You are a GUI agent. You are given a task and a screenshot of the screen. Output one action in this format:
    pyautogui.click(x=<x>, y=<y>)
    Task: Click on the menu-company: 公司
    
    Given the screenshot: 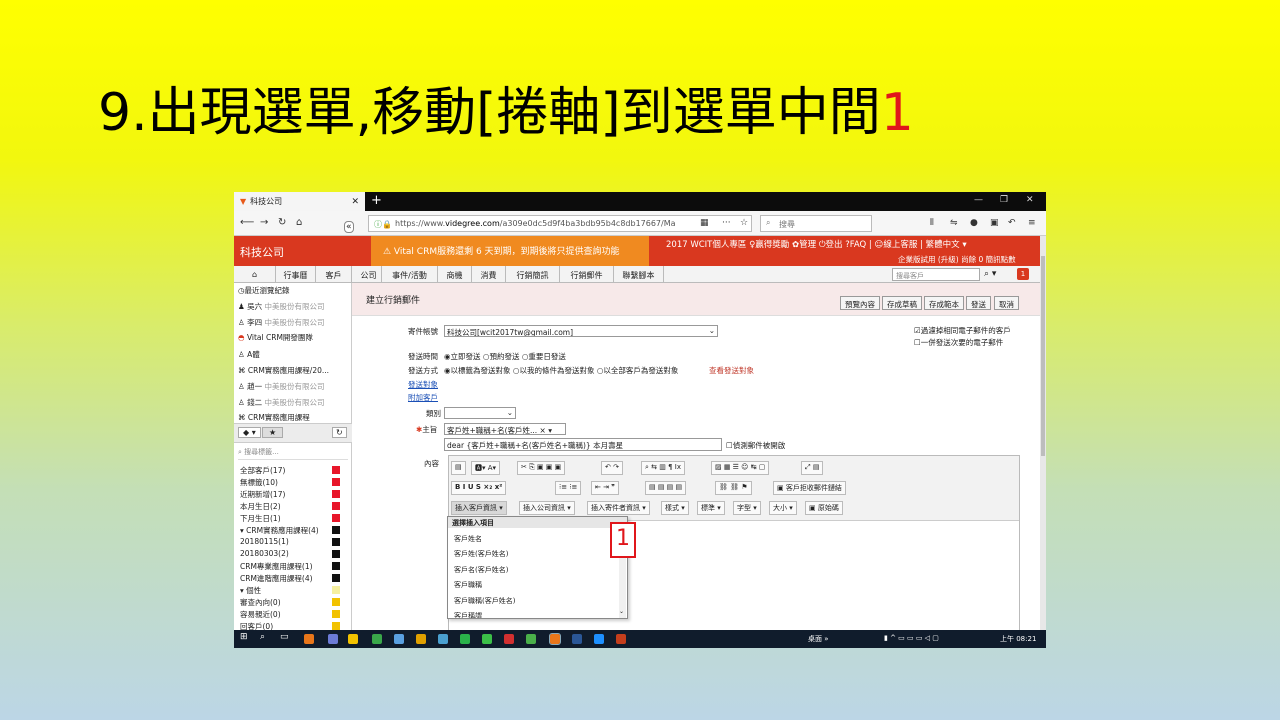 What is the action you would take?
    pyautogui.click(x=369, y=274)
    